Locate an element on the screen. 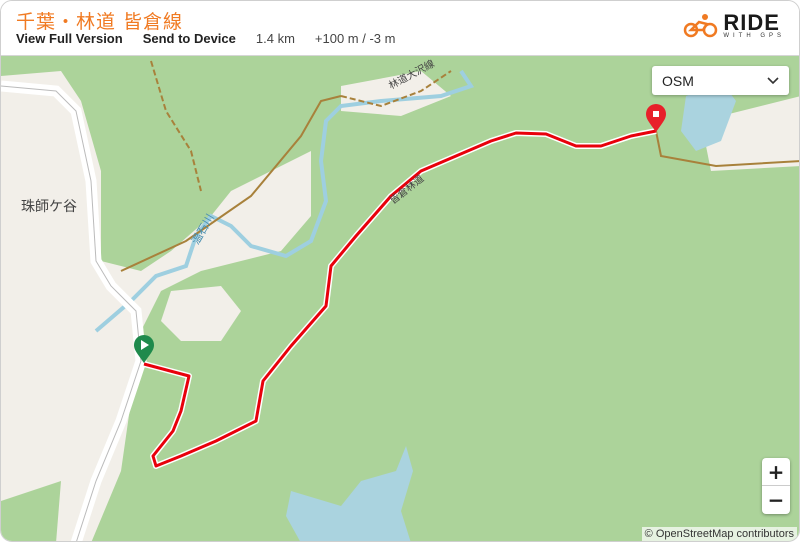  ridewithgps-logo: RIDE WITH GPS is located at coordinates (734, 24).